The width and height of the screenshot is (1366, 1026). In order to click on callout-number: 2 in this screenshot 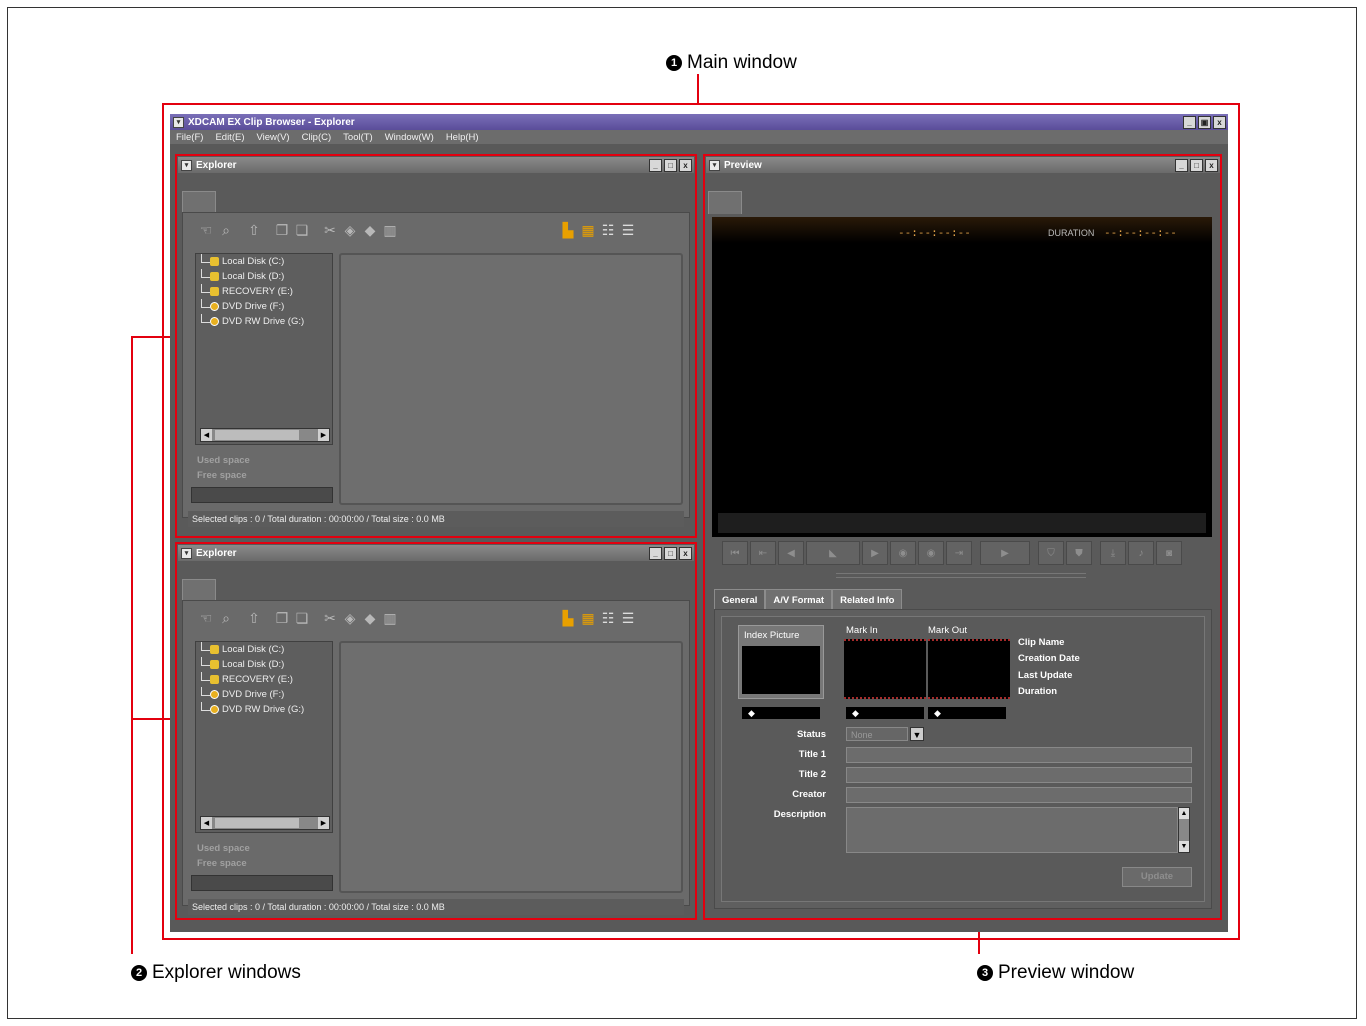, I will do `click(139, 973)`.